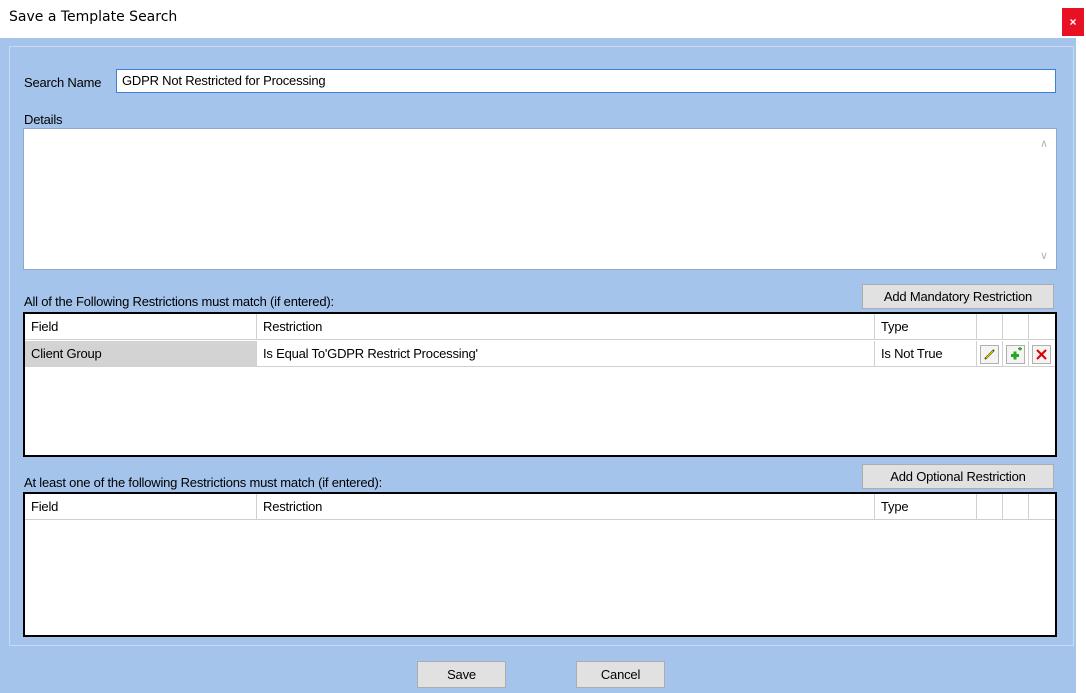 This screenshot has height=693, width=1086. What do you see at coordinates (926, 353) in the screenshot?
I see `row-type-cell: Is Not True` at bounding box center [926, 353].